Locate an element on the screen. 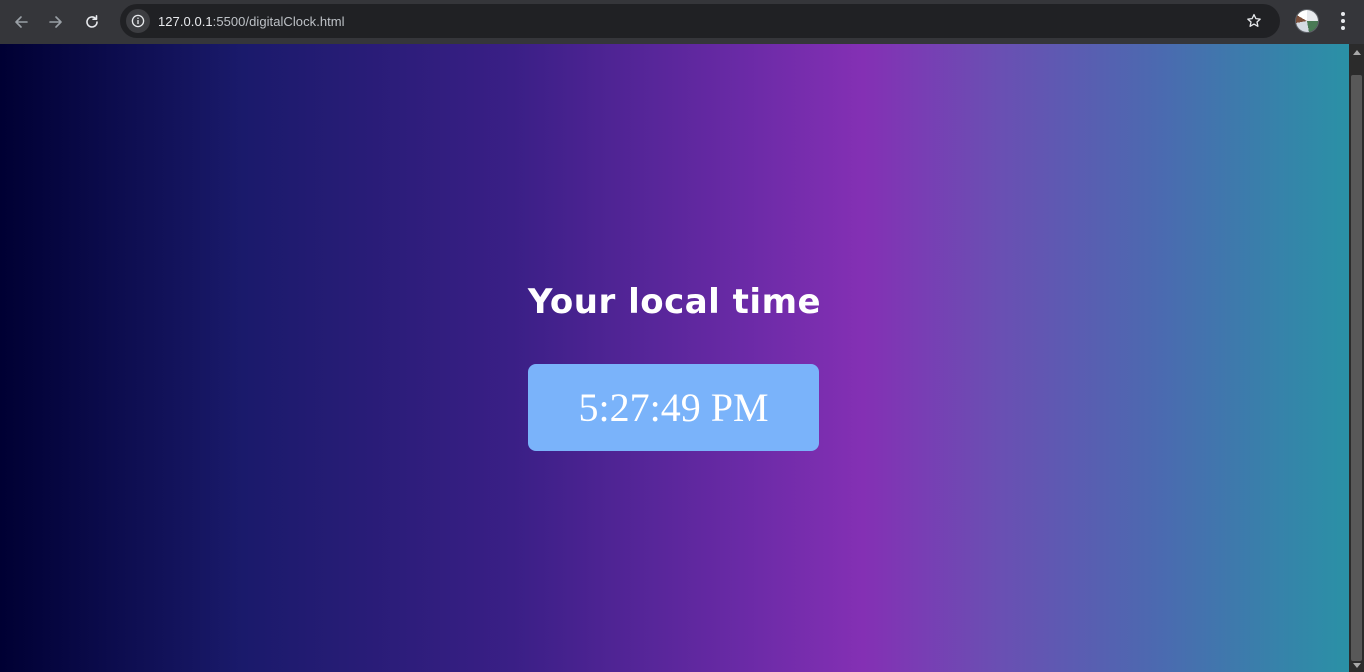 The width and height of the screenshot is (1364, 672). url-text: 127.0.0.1:5500/digitalClock.html is located at coordinates (251, 21).